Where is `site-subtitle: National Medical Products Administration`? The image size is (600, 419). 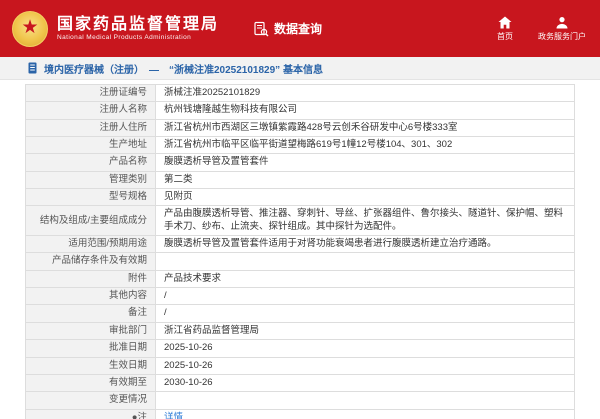 site-subtitle: National Medical Products Administration is located at coordinates (124, 38).